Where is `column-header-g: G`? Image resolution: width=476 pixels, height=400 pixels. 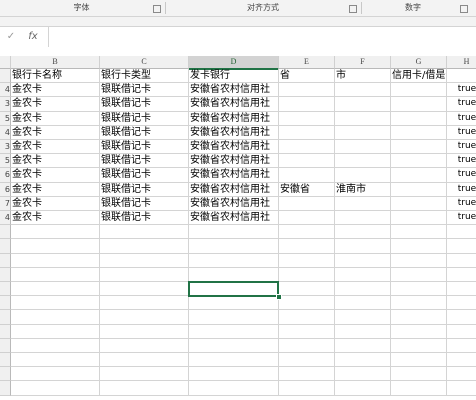 column-header-g: G is located at coordinates (419, 62).